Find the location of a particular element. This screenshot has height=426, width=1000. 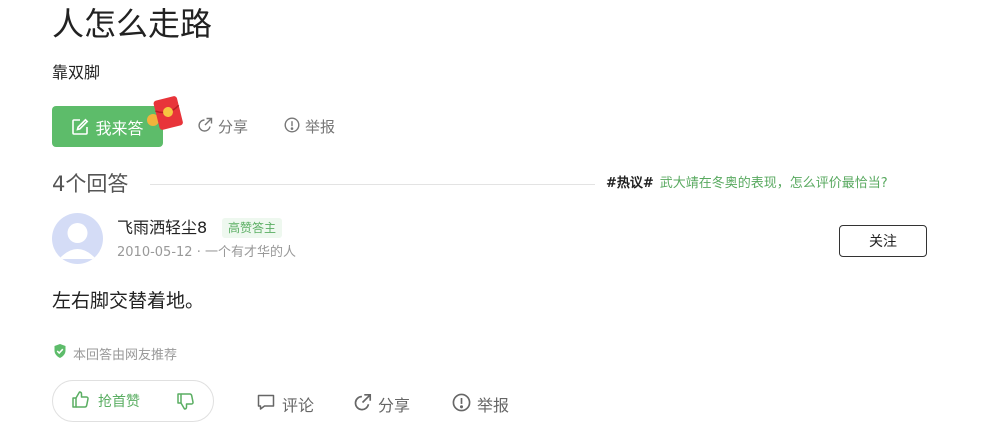

thumbs-down-icon is located at coordinates (185, 404).